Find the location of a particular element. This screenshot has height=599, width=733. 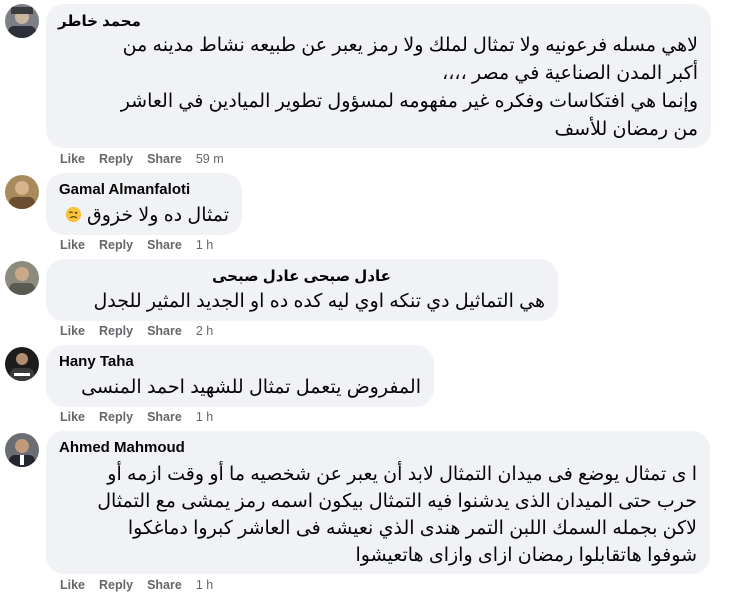

comment-line: أكبر المدن الصناعية في مصر ،،،، is located at coordinates (570, 73).